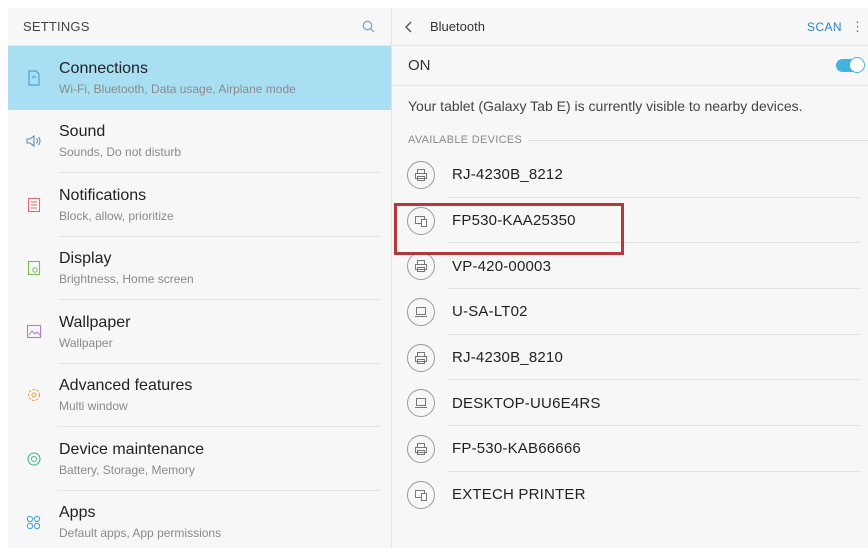 The height and width of the screenshot is (548, 868). Describe the element at coordinates (120, 152) in the screenshot. I see `menu-item-subtitle: Sounds, Do not disturb` at that location.